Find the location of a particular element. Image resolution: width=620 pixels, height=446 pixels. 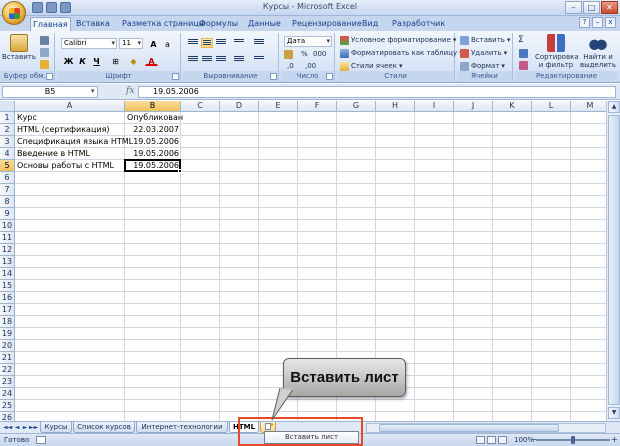

last-sheet-icon: ►► is located at coordinates (33, 427).